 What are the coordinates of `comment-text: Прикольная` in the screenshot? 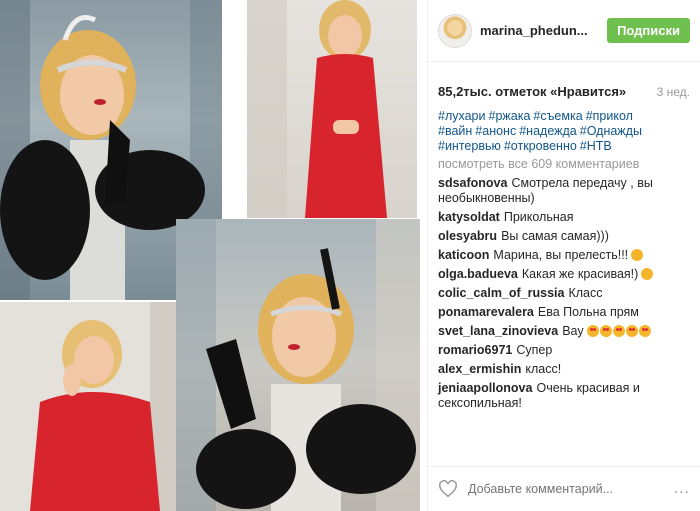 It's located at (538, 217).